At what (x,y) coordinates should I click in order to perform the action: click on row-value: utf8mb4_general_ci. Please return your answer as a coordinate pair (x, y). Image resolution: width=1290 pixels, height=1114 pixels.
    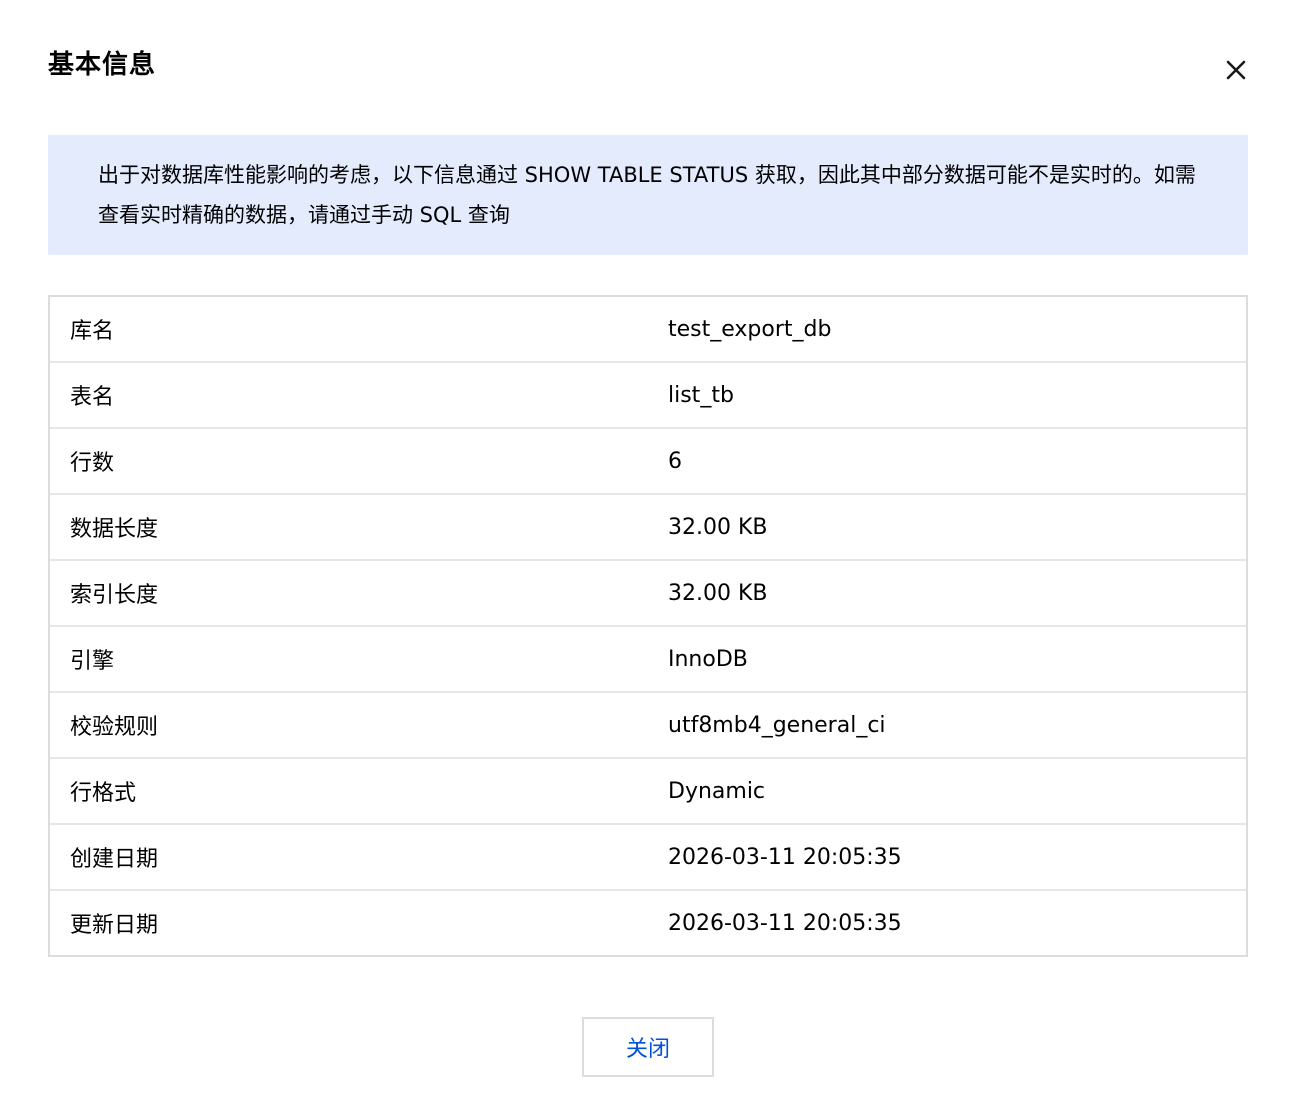
    Looking at the image, I should click on (777, 725).